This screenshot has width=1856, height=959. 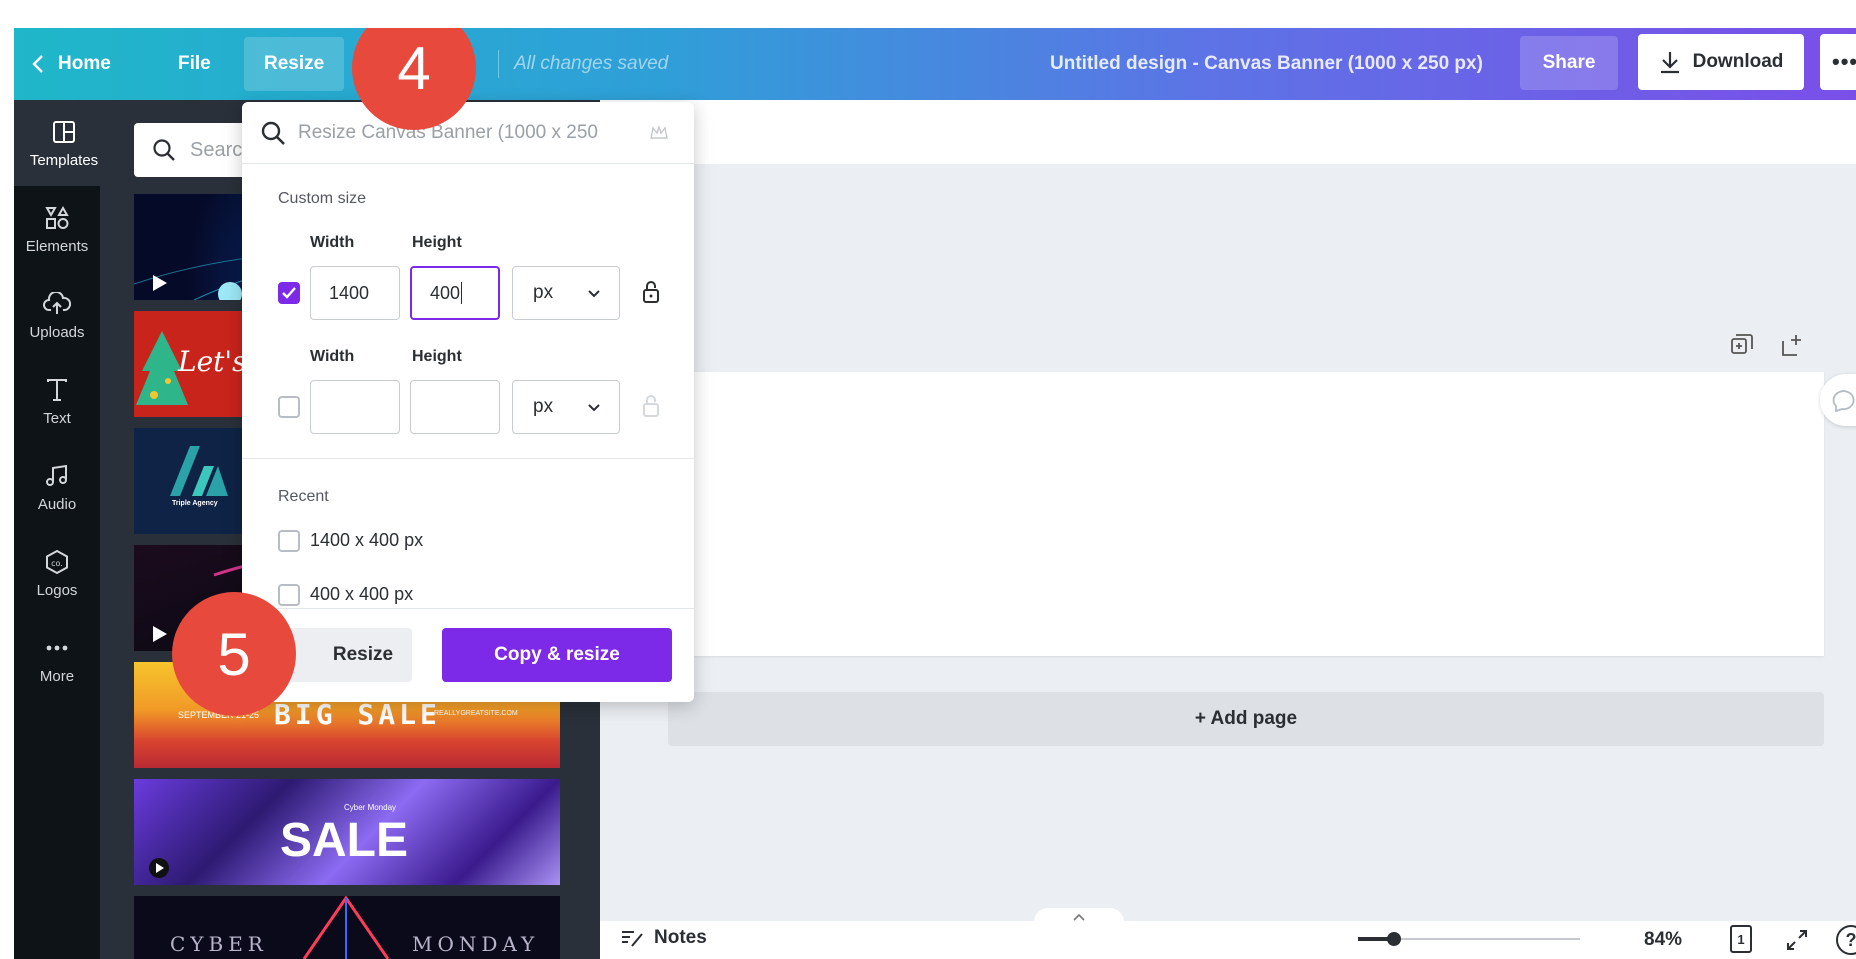 What do you see at coordinates (347, 832) in the screenshot?
I see `template-thumbnail: Cyber Monday SALE` at bounding box center [347, 832].